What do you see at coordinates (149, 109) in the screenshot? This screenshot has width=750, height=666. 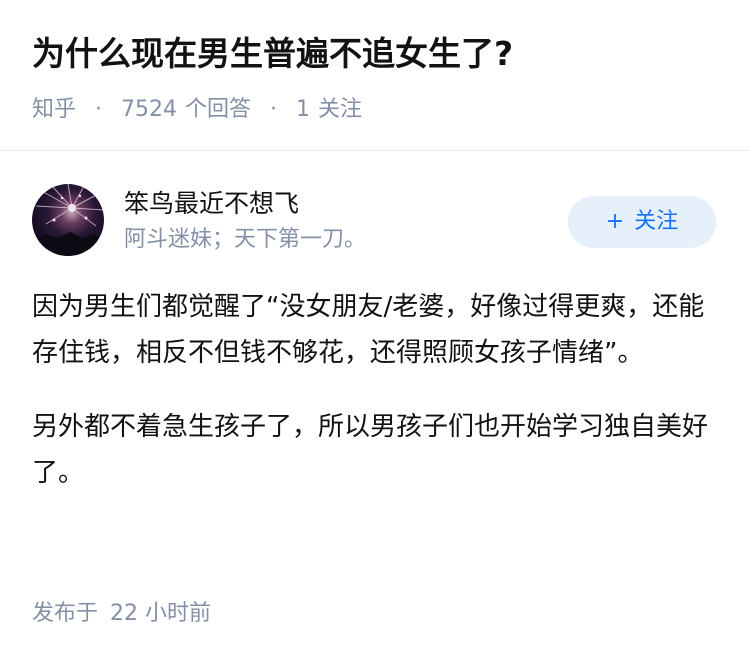 I see `answer-count: 7524` at bounding box center [149, 109].